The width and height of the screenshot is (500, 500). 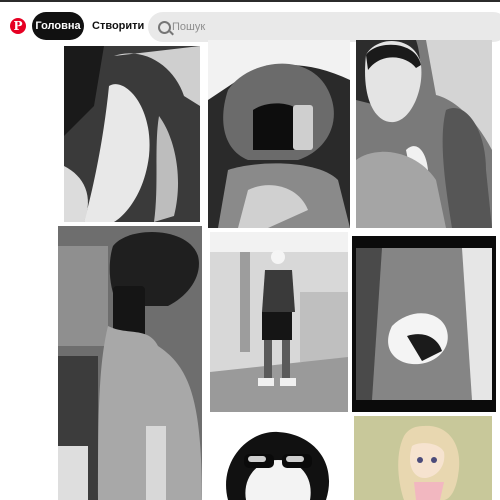 What do you see at coordinates (324, 27) in the screenshot?
I see `search-bar: Пошук` at bounding box center [324, 27].